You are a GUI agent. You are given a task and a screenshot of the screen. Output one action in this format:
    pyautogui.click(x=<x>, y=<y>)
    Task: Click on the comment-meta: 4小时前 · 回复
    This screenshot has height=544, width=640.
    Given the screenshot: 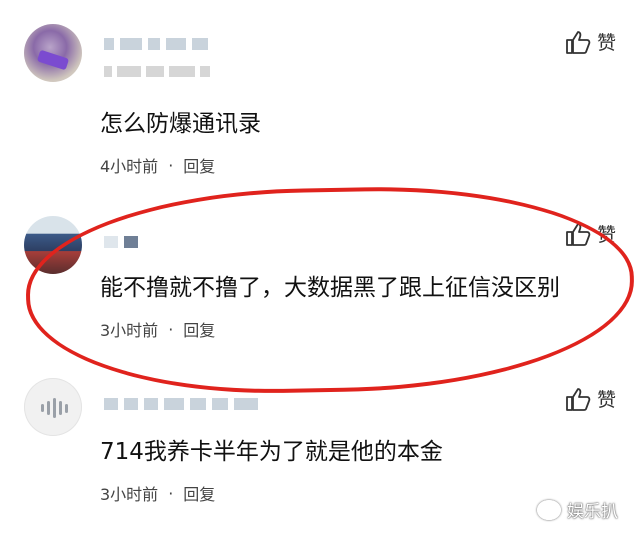 What is the action you would take?
    pyautogui.click(x=157, y=165)
    